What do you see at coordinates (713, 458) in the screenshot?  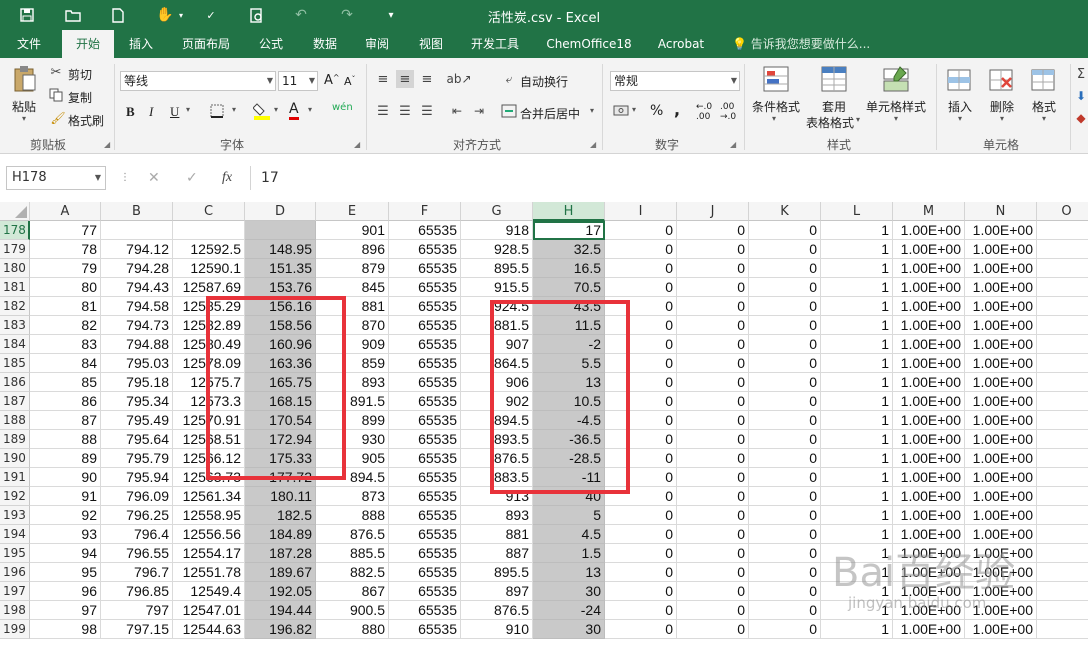 I see `cell-j190: 0` at bounding box center [713, 458].